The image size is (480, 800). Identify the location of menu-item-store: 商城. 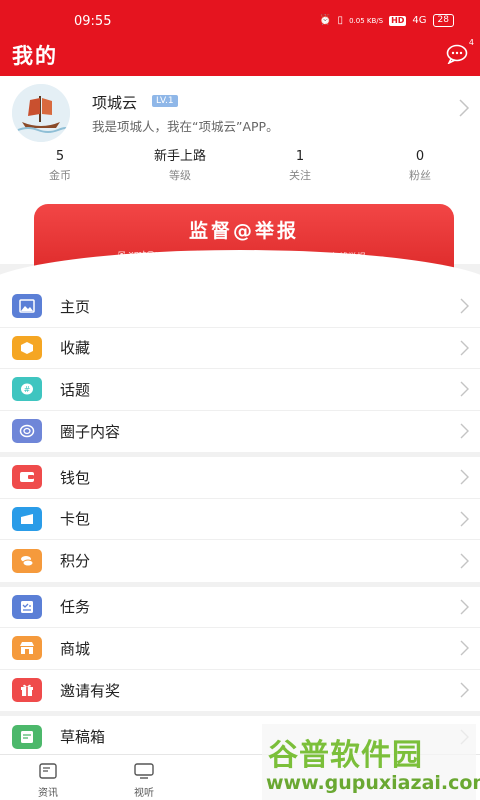
(240, 649).